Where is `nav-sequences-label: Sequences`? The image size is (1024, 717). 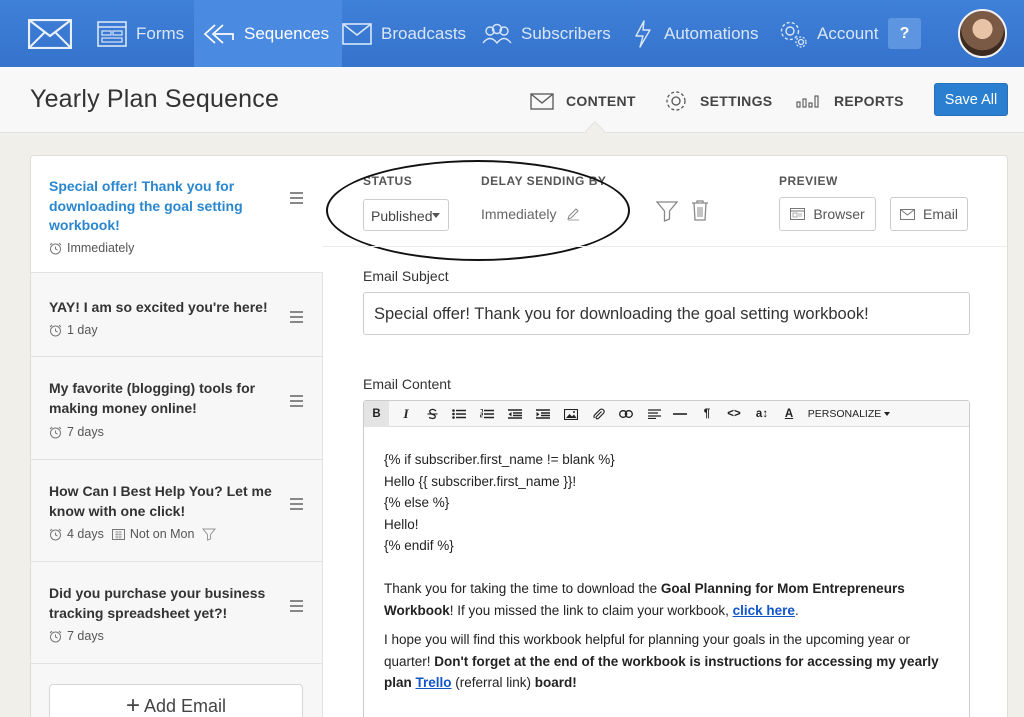
nav-sequences-label: Sequences is located at coordinates (287, 33).